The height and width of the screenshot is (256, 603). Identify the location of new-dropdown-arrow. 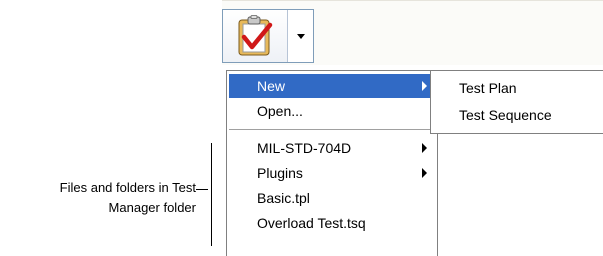
(300, 36).